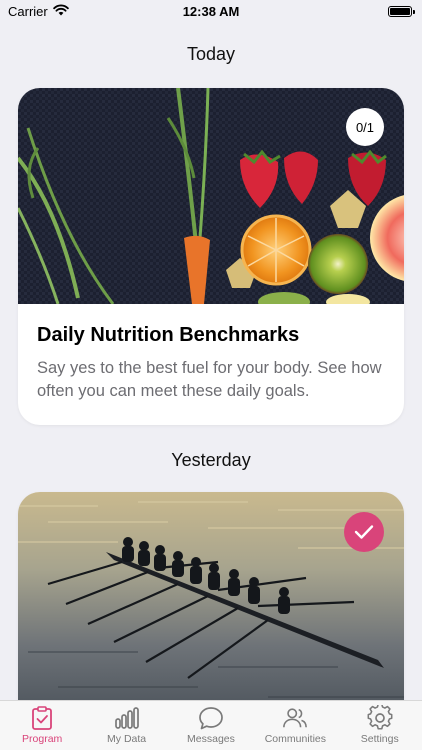  I want to click on tab-label: Messages, so click(211, 739).